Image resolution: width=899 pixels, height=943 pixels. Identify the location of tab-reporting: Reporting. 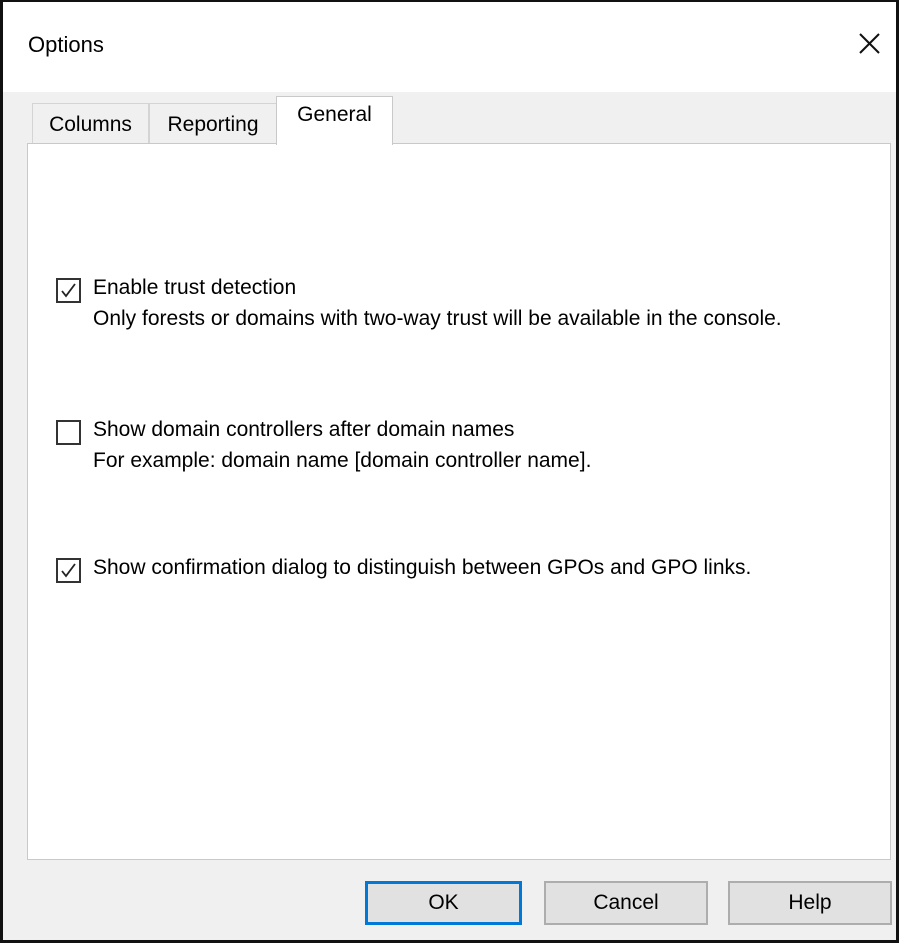
(213, 123).